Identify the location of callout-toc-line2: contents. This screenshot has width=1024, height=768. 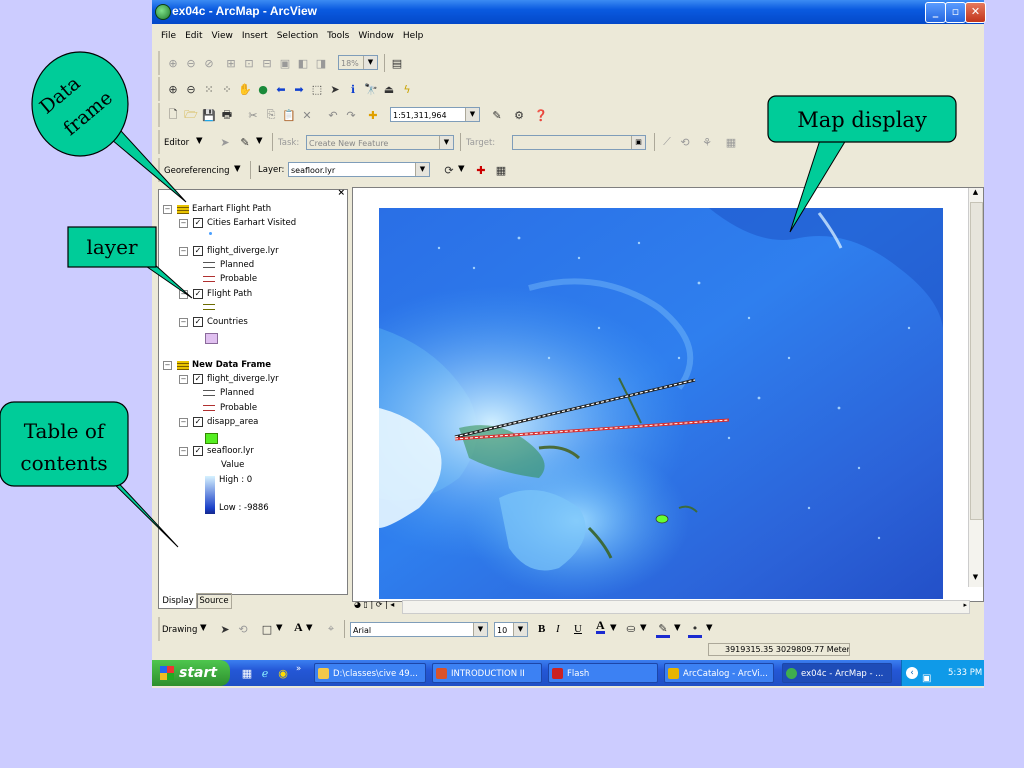
(63, 463).